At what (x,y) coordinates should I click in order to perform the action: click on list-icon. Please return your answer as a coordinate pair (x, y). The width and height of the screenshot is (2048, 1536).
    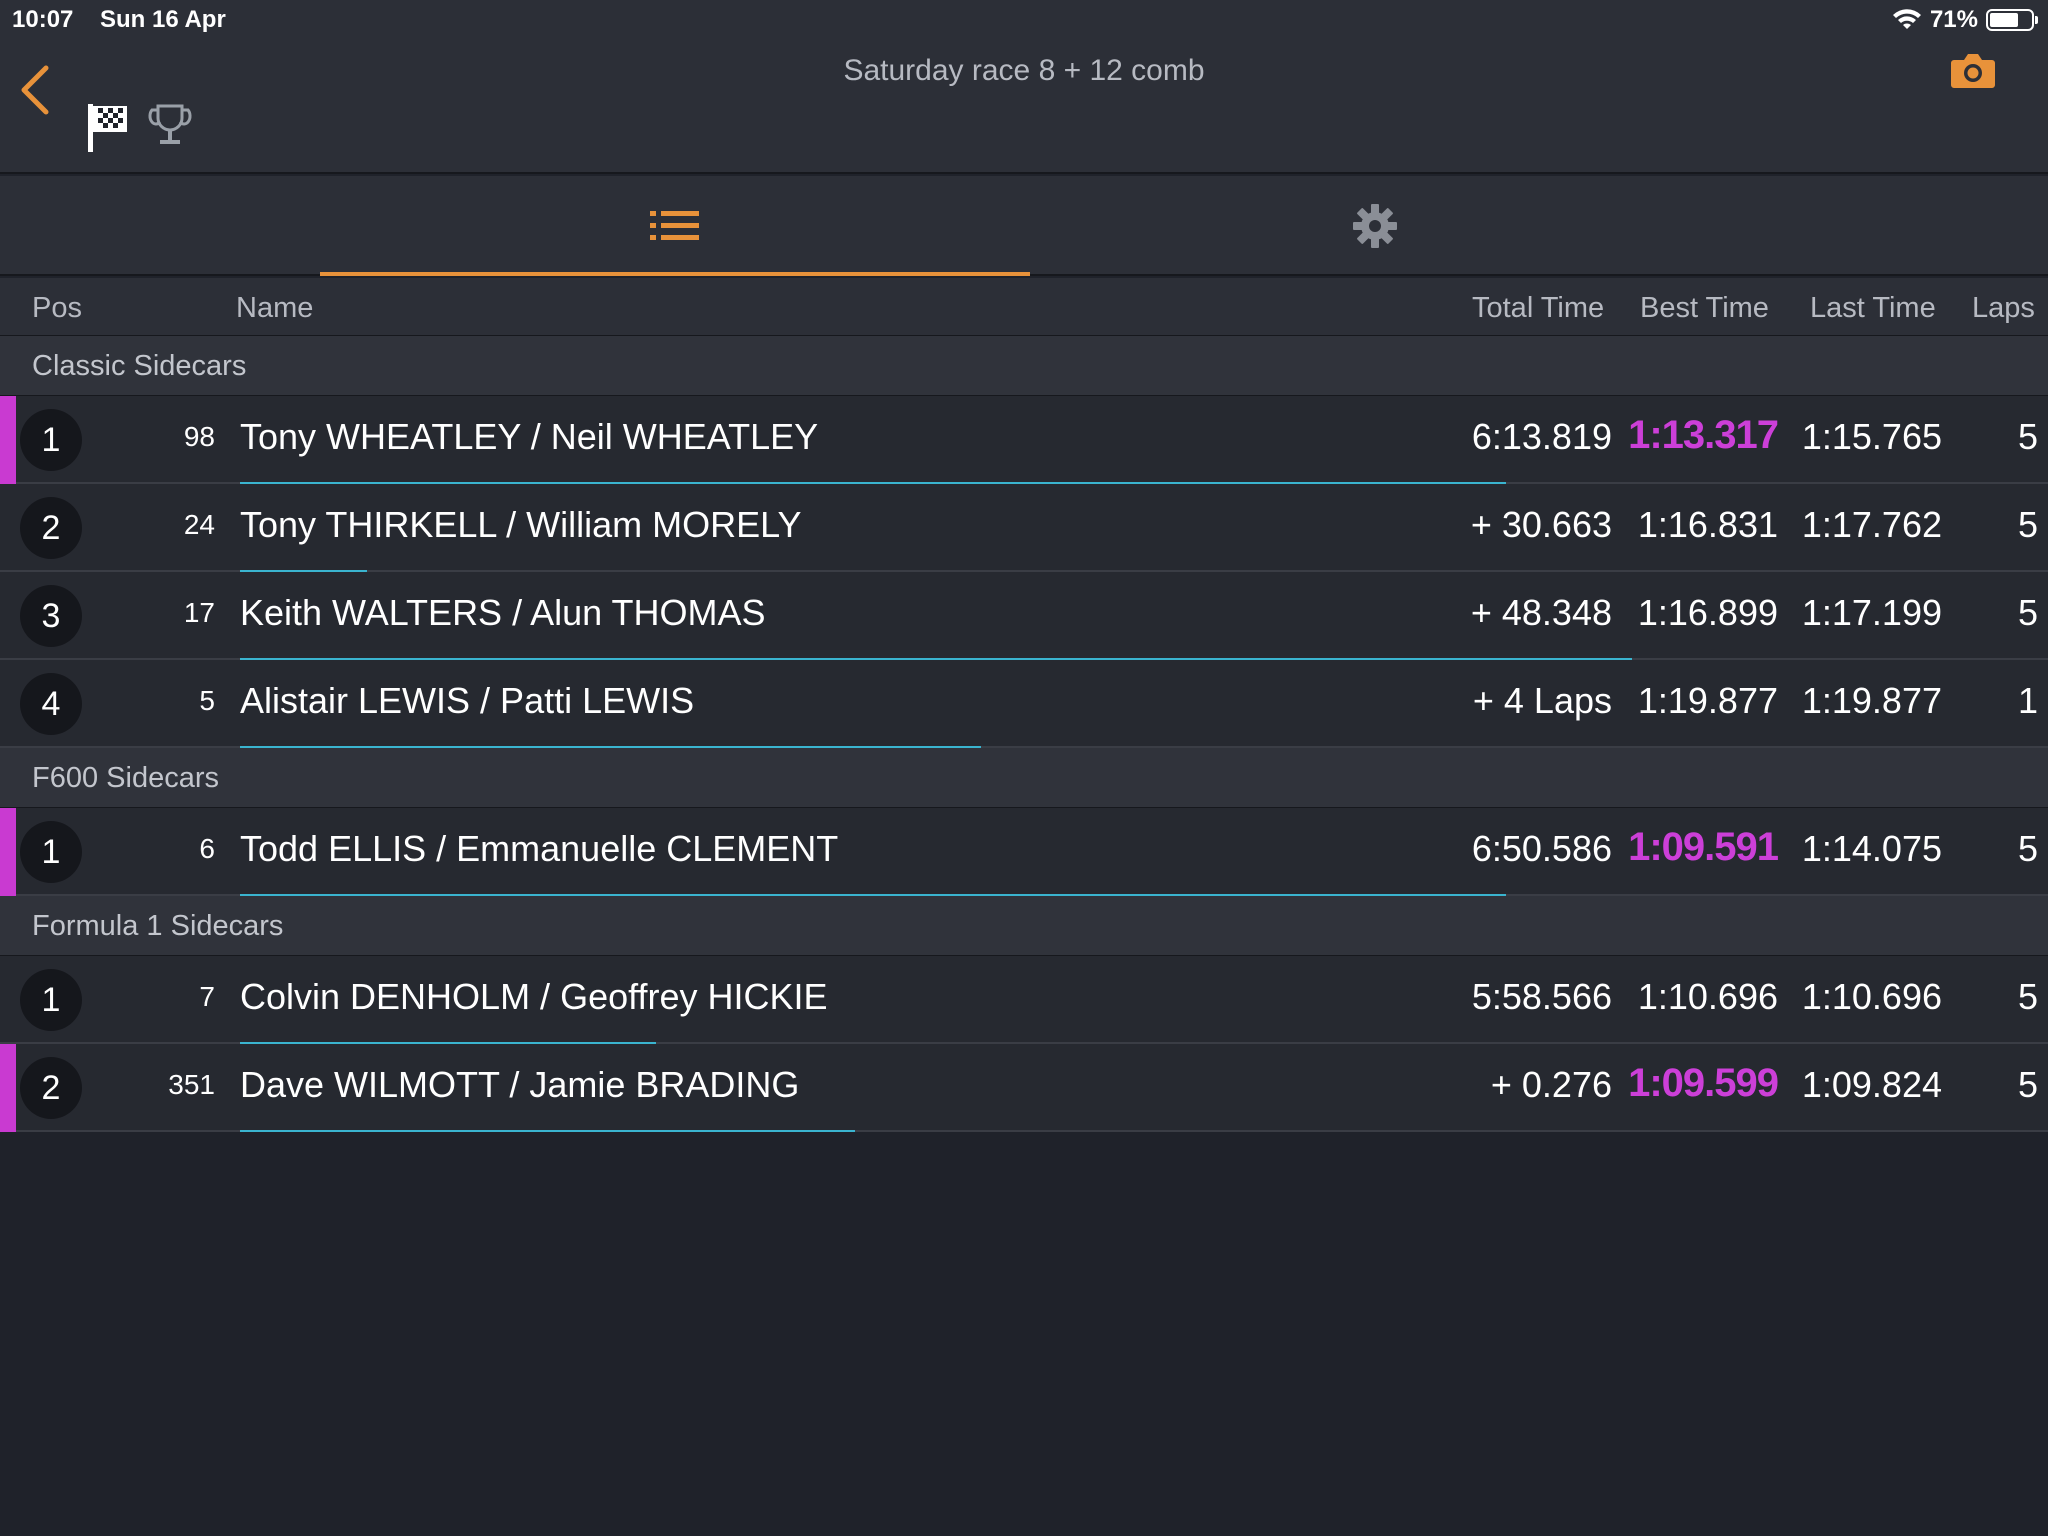
    Looking at the image, I should click on (674, 225).